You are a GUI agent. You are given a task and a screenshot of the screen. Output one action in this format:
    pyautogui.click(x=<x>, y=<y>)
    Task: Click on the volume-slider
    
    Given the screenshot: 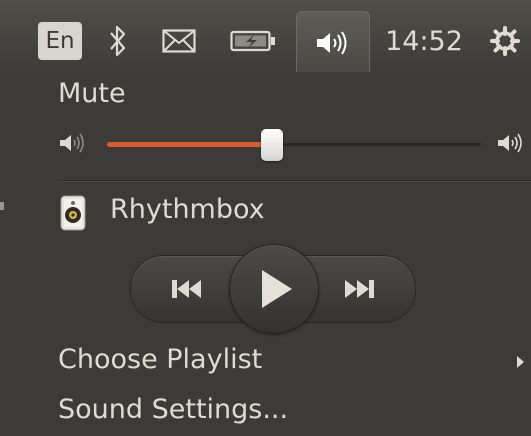 What is the action you would take?
    pyautogui.click(x=294, y=145)
    